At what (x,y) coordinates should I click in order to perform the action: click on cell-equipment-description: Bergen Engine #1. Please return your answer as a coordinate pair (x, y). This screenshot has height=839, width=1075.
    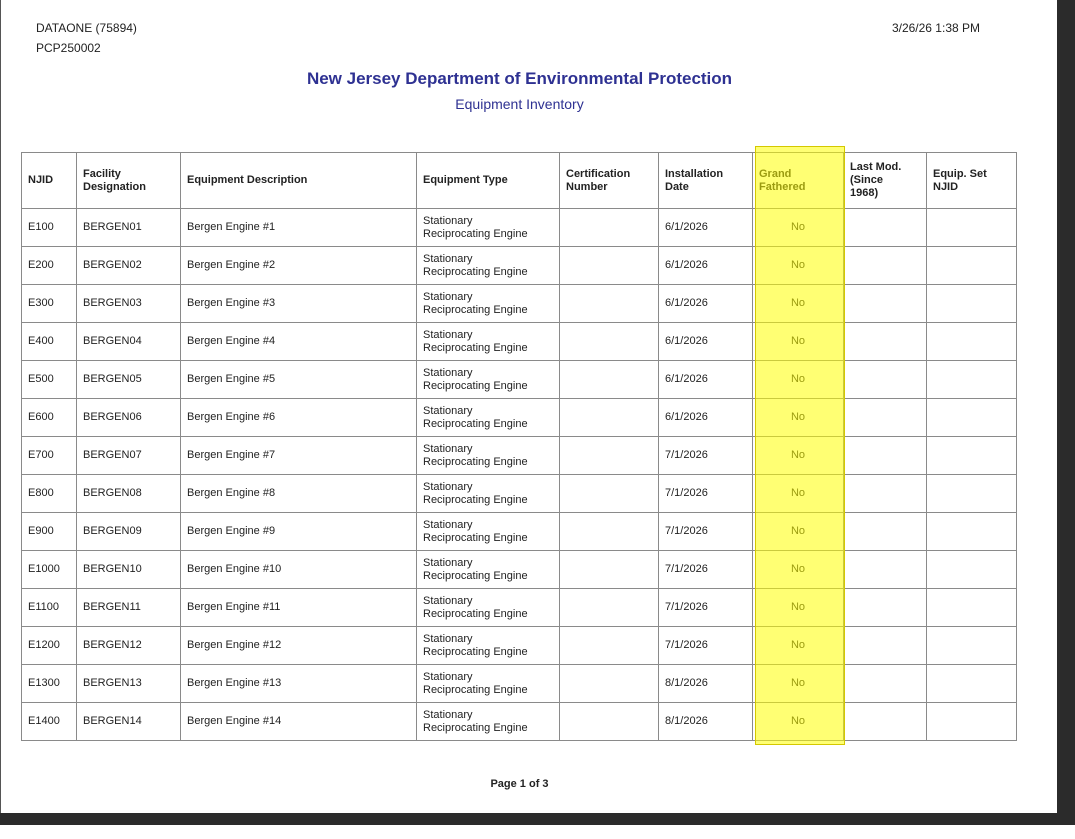
    Looking at the image, I should click on (298, 227).